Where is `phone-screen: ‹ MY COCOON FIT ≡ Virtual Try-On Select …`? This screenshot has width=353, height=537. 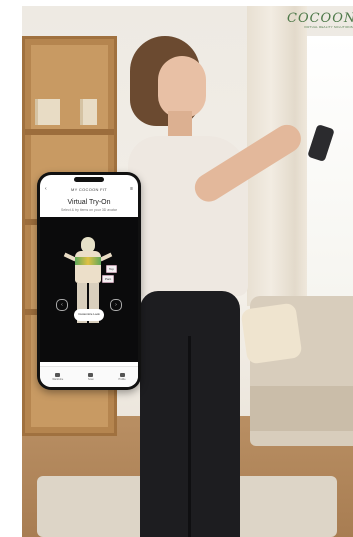
phone-screen: ‹ MY COCOON FIT ≡ Virtual Try-On Select … is located at coordinates (89, 281).